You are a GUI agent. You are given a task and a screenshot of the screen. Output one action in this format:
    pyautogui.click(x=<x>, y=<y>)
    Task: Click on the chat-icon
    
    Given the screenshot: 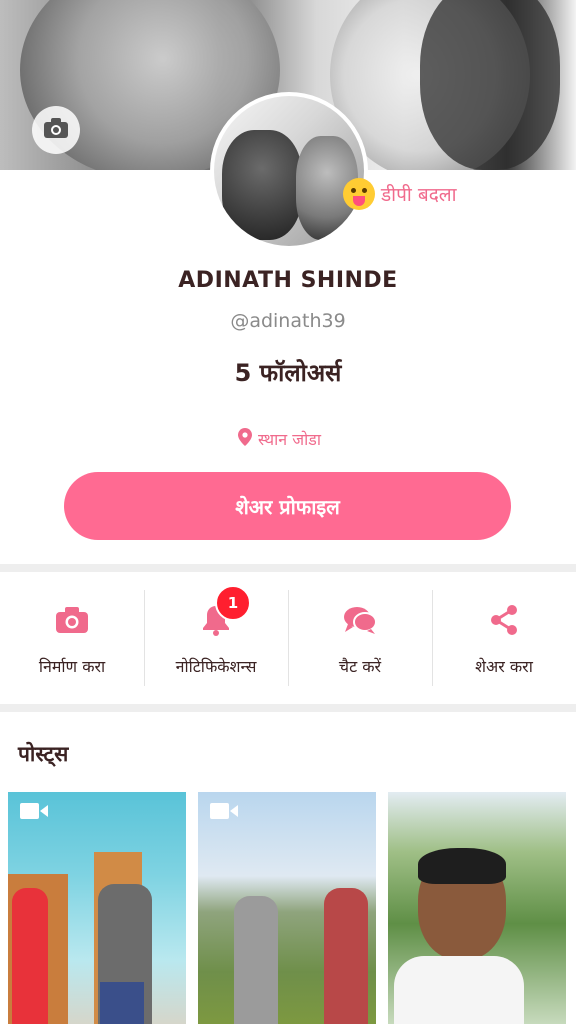 What is the action you would take?
    pyautogui.click(x=360, y=620)
    